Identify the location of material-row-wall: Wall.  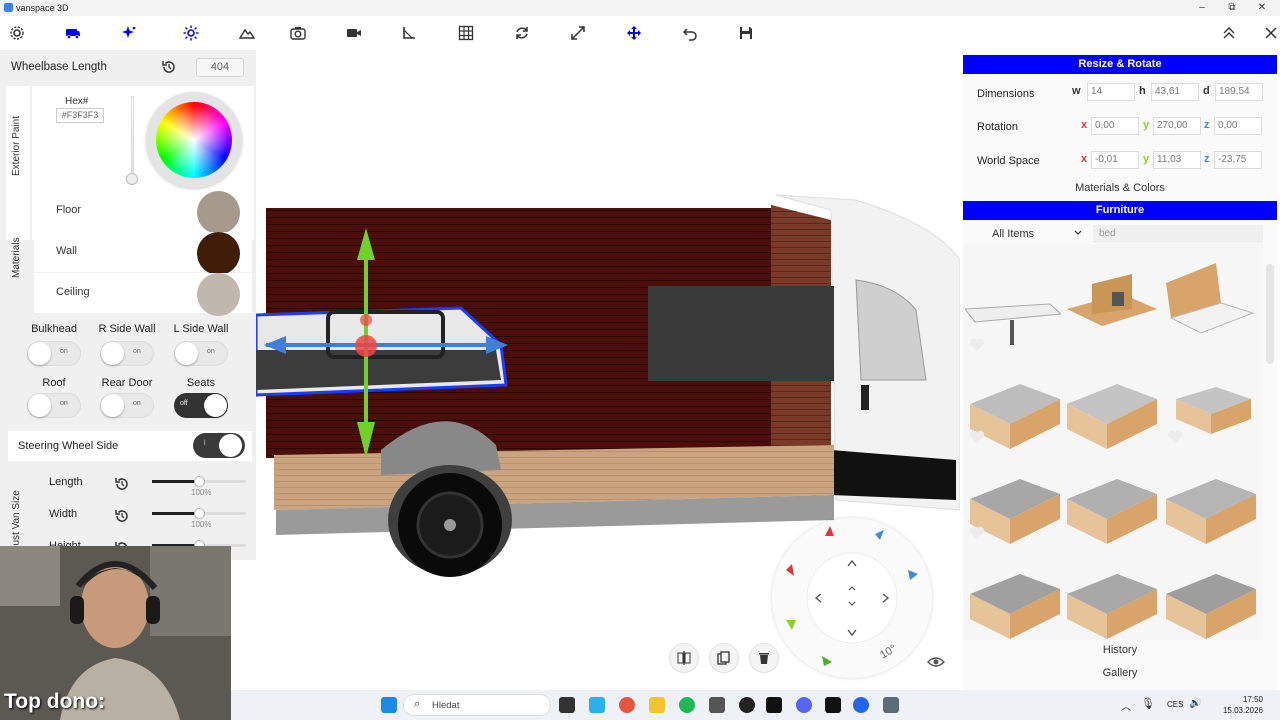
(143, 253).